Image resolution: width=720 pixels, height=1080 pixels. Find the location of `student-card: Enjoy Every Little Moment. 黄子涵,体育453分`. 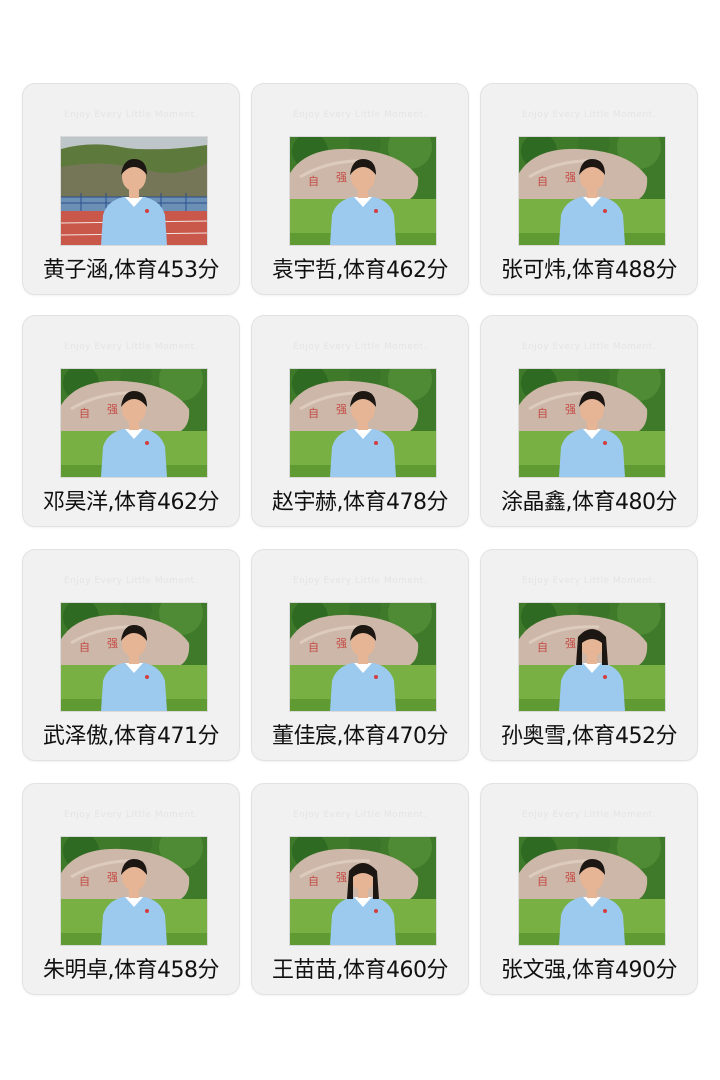

student-card: Enjoy Every Little Moment. 黄子涵,体育453分 is located at coordinates (131, 189).